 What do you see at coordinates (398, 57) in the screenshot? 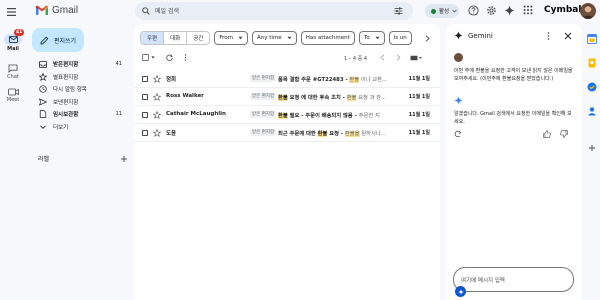
I see `next-page-icon` at bounding box center [398, 57].